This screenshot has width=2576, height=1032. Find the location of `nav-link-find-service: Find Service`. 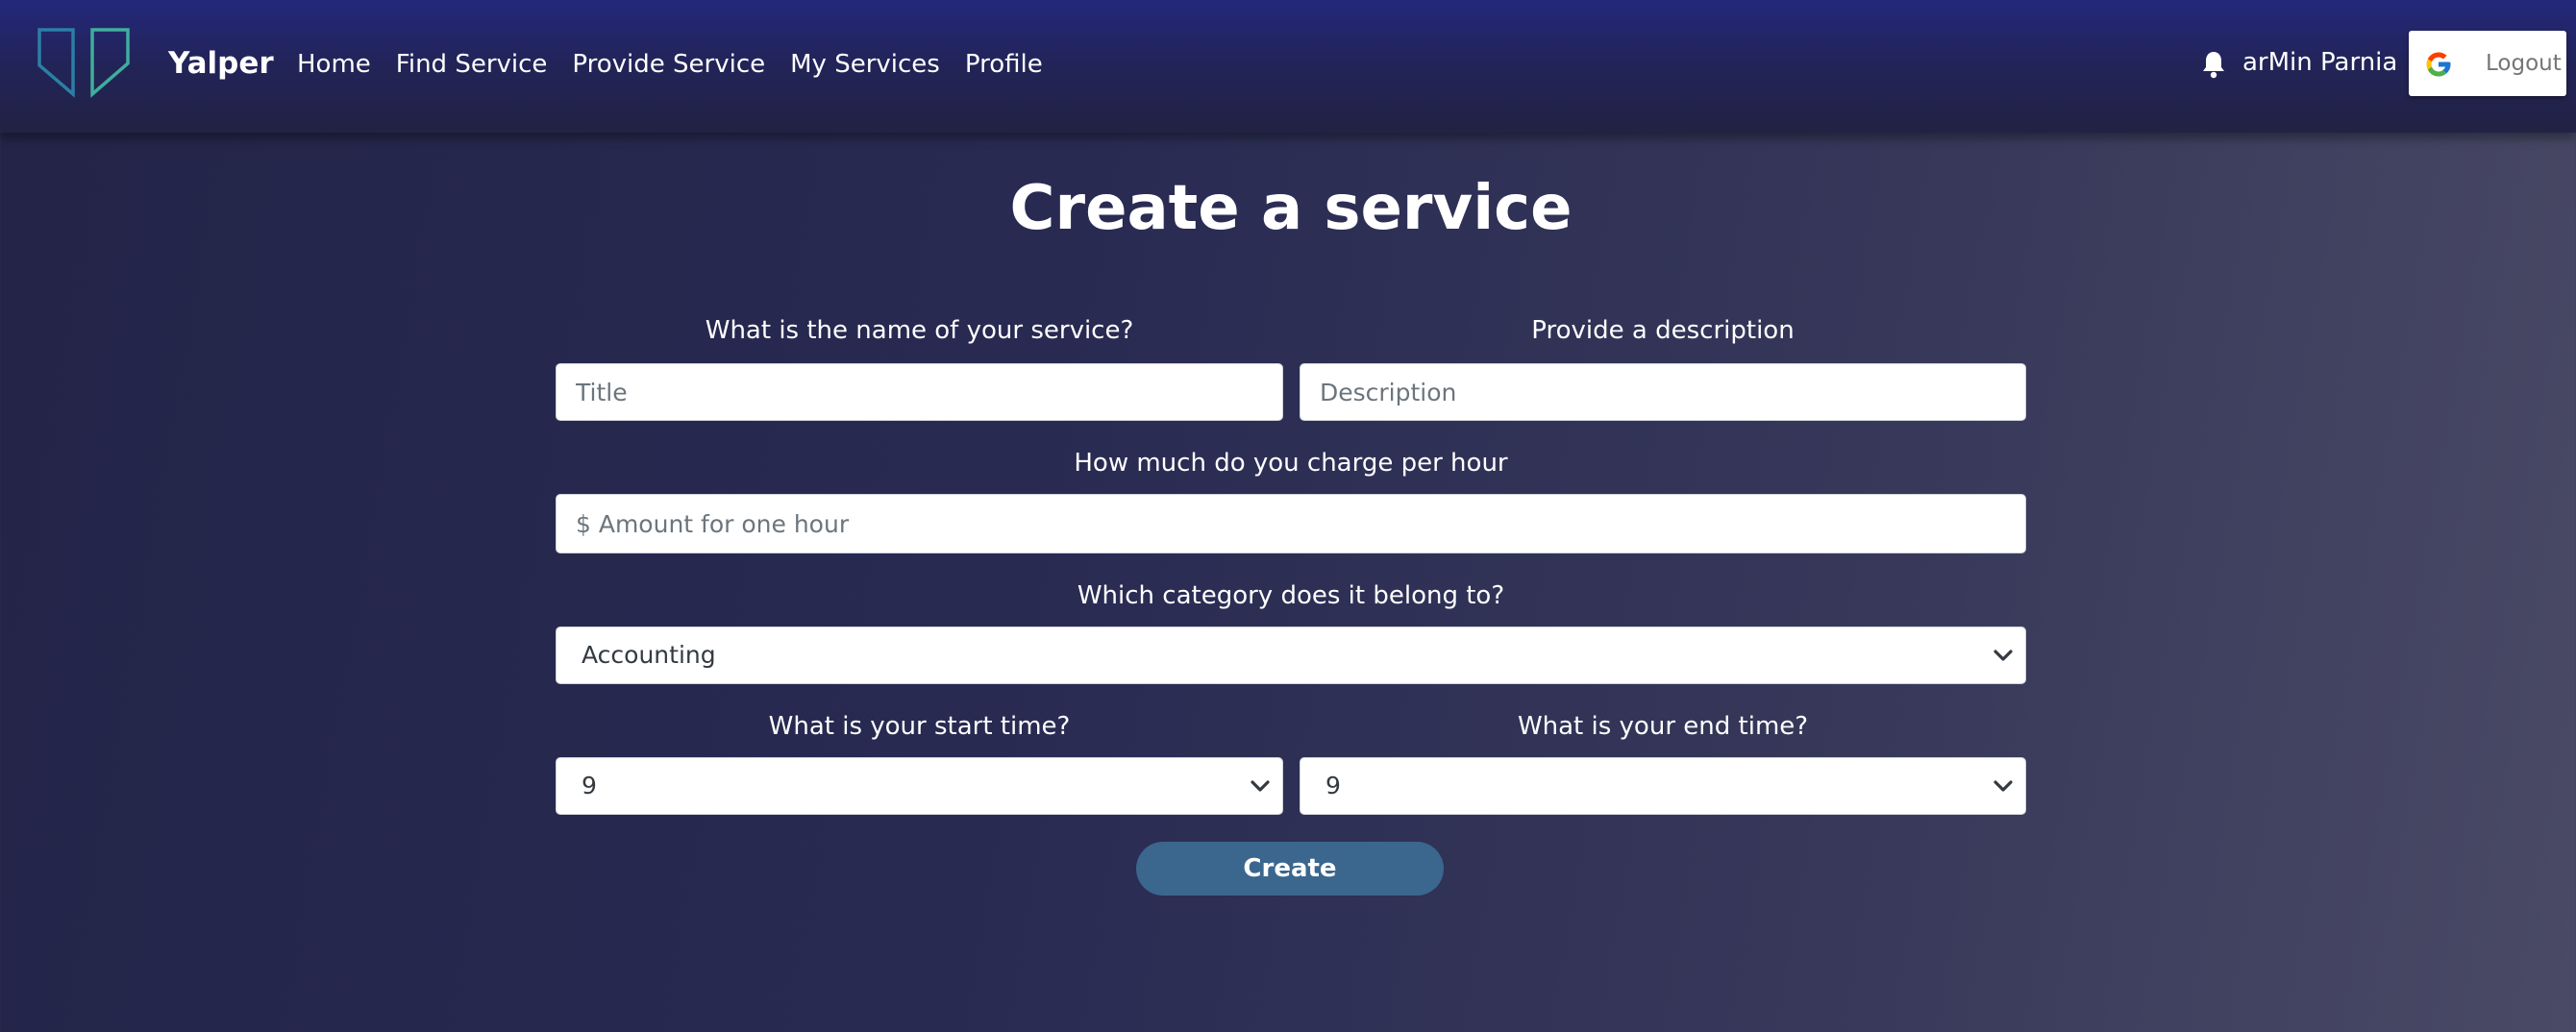

nav-link-find-service: Find Service is located at coordinates (472, 64).